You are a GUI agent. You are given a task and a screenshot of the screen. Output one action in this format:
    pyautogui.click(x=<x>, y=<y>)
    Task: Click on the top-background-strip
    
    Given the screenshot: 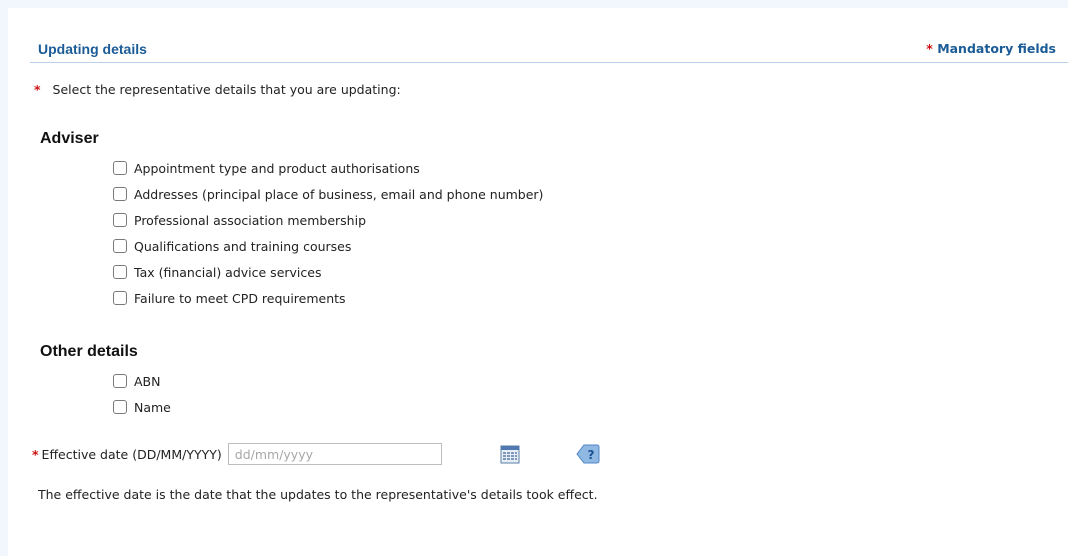 What is the action you would take?
    pyautogui.click(x=534, y=4)
    